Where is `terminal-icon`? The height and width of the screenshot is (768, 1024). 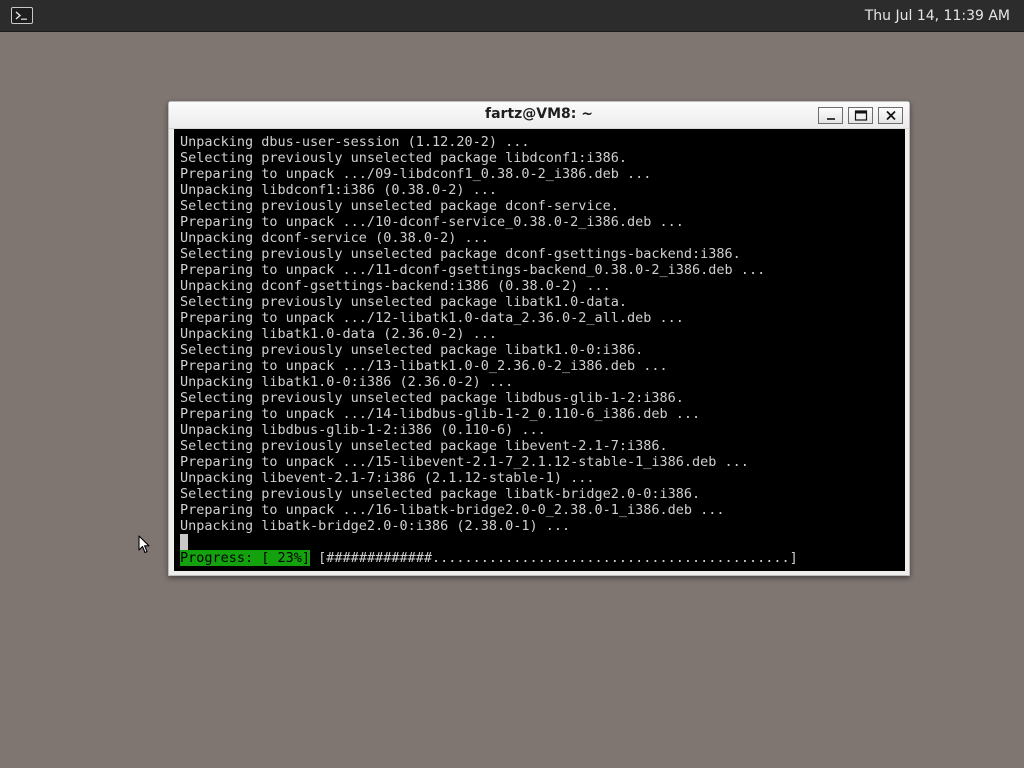 terminal-icon is located at coordinates (22, 15).